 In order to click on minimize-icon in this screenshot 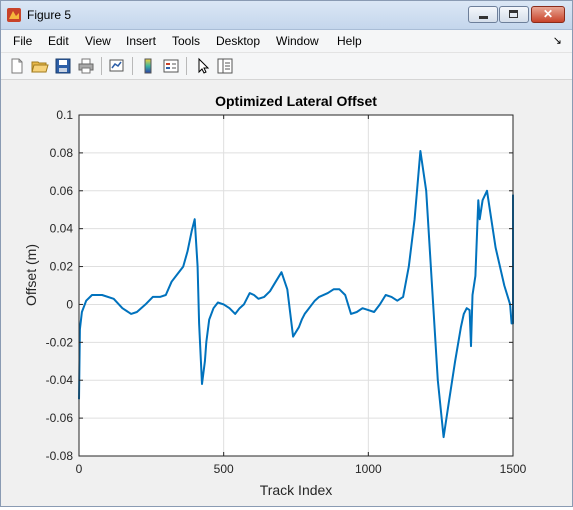, I will do `click(483, 17)`.